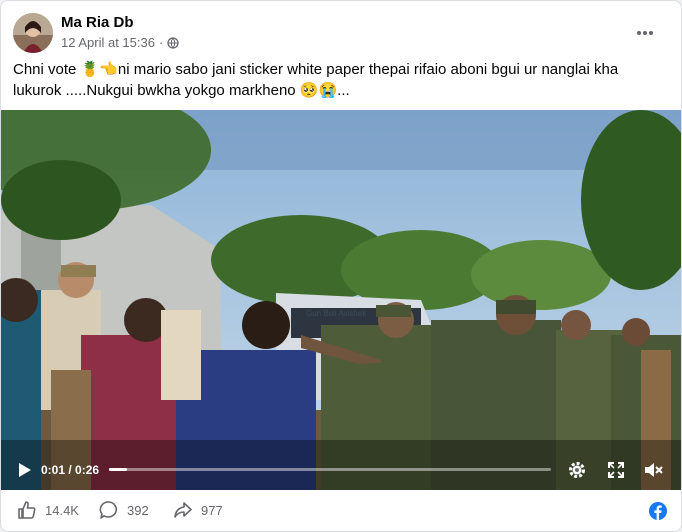 Image resolution: width=682 pixels, height=532 pixels. What do you see at coordinates (330, 469) in the screenshot?
I see `video-scrubber` at bounding box center [330, 469].